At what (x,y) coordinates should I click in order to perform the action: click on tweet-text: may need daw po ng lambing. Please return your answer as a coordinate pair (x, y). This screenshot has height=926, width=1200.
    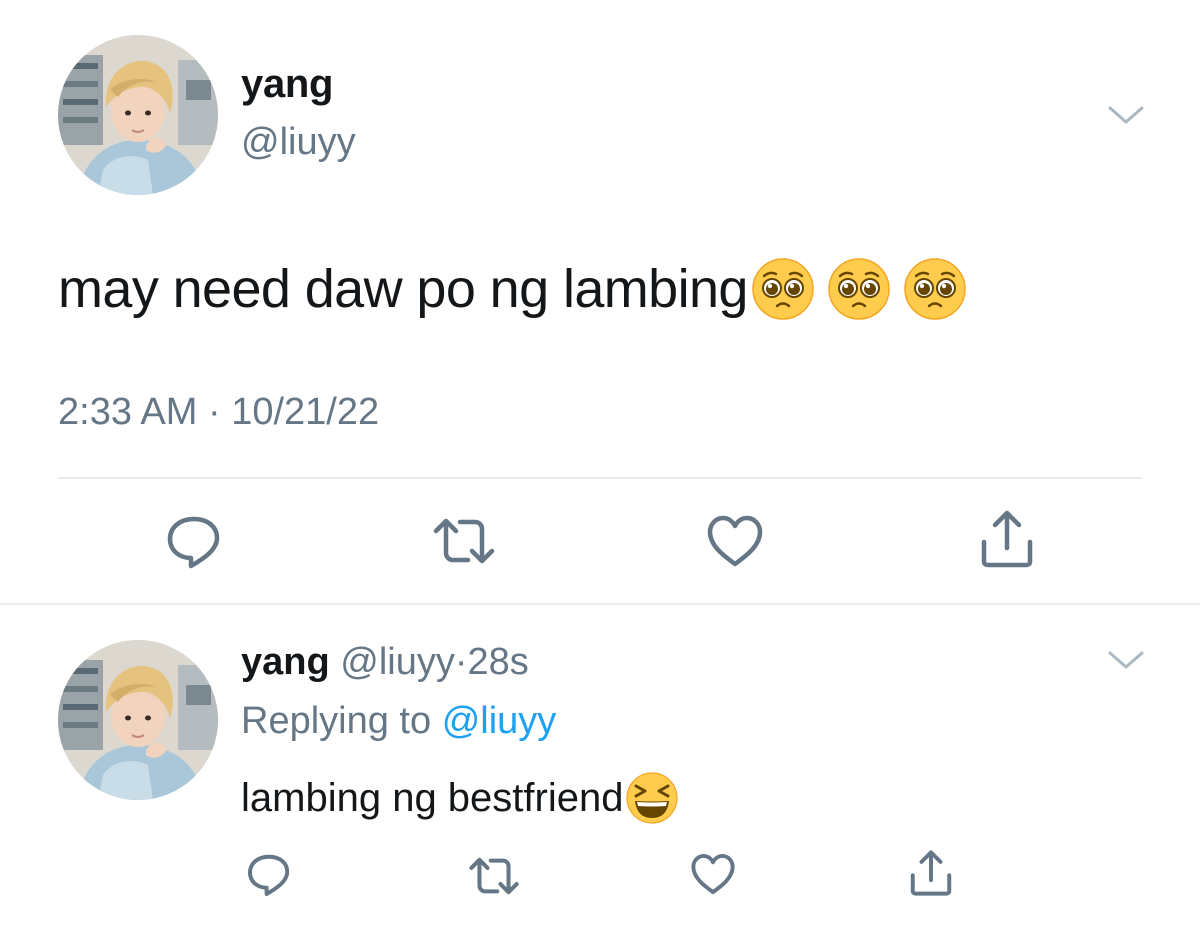
    Looking at the image, I should click on (403, 289).